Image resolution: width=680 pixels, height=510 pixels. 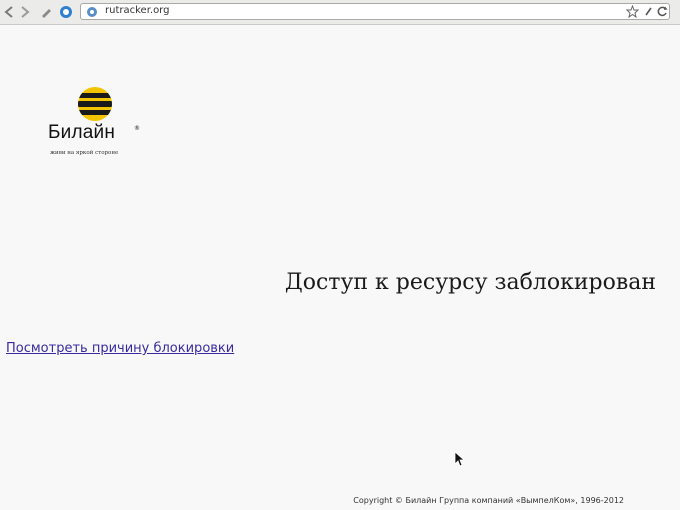 What do you see at coordinates (82, 132) in the screenshot?
I see `logo-name: Билайн` at bounding box center [82, 132].